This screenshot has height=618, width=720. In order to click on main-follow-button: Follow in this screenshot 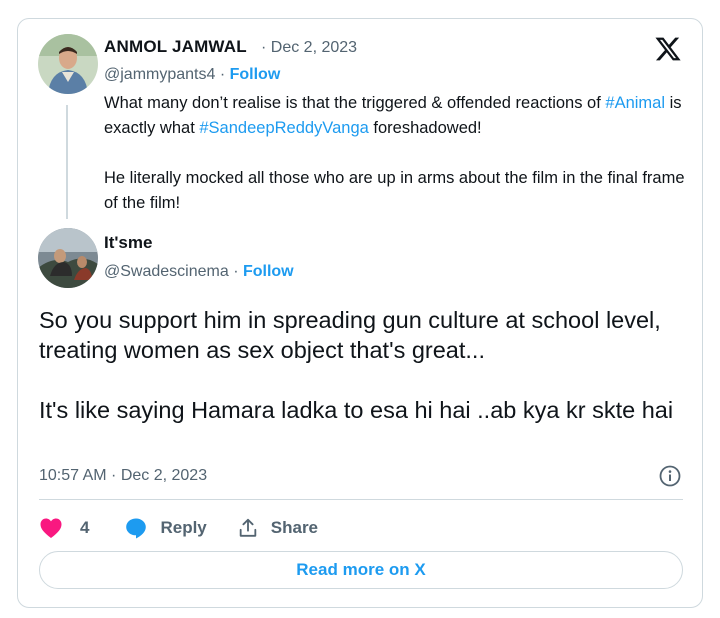, I will do `click(268, 271)`.